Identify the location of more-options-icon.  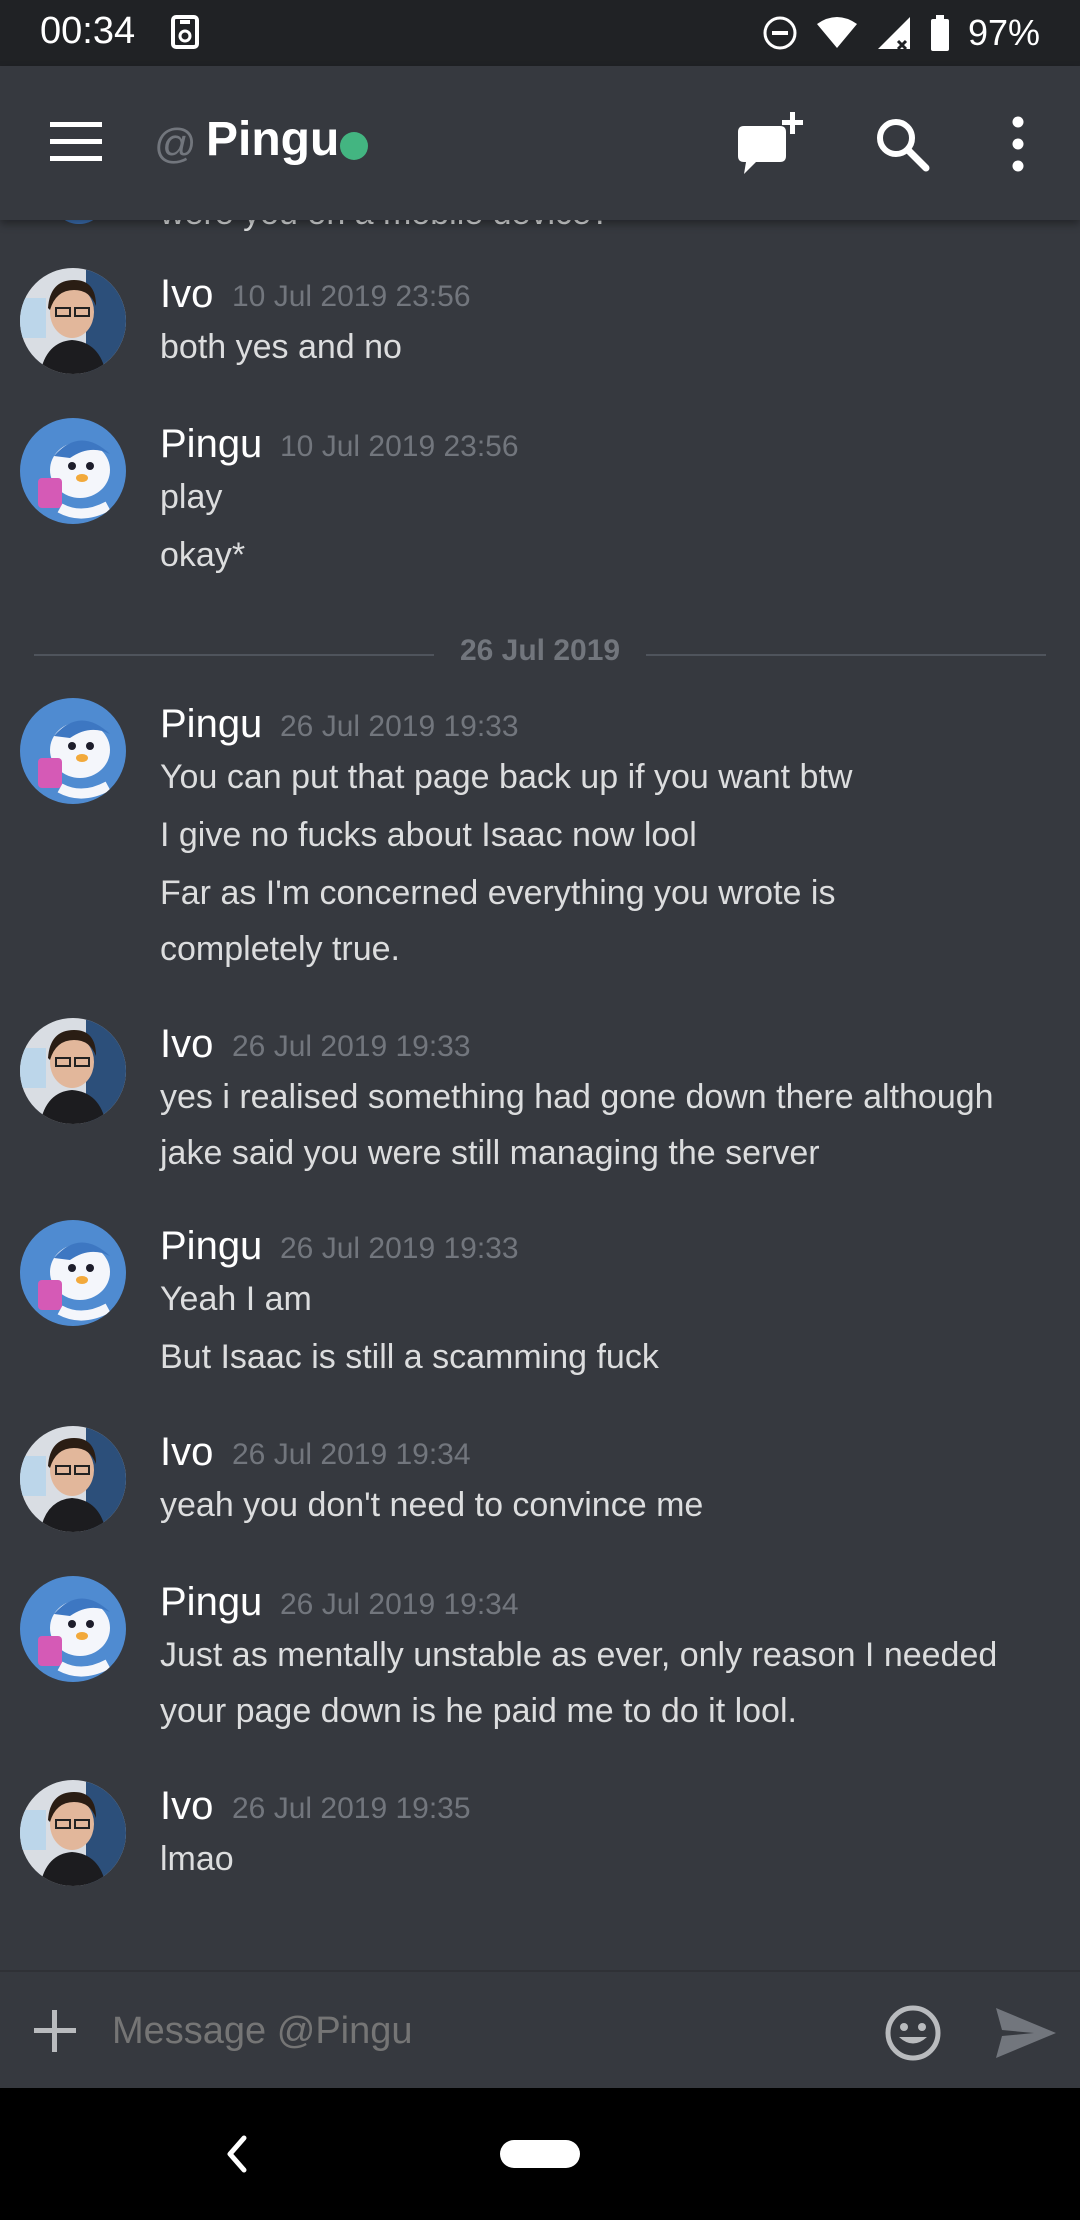
(1018, 144).